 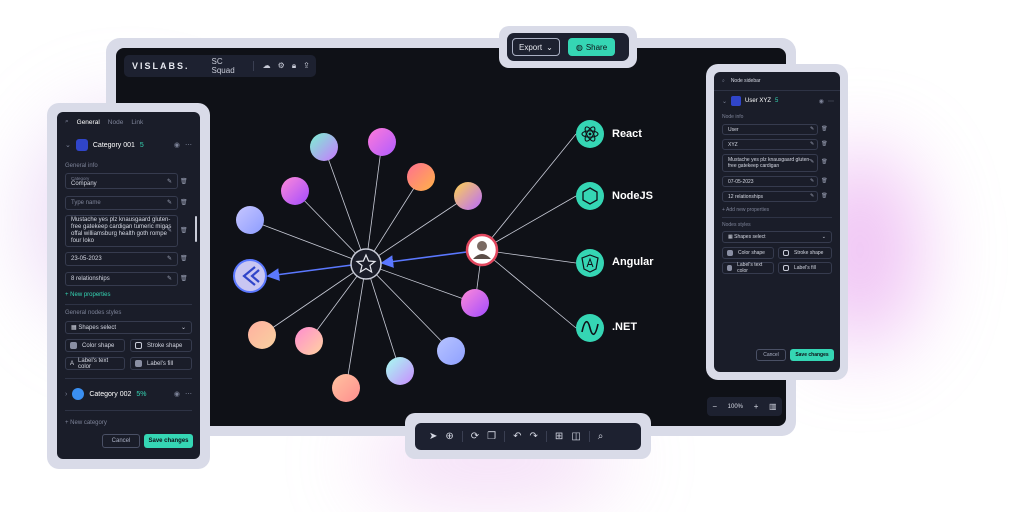 What do you see at coordinates (116, 122) in the screenshot?
I see `tab-node: Node` at bounding box center [116, 122].